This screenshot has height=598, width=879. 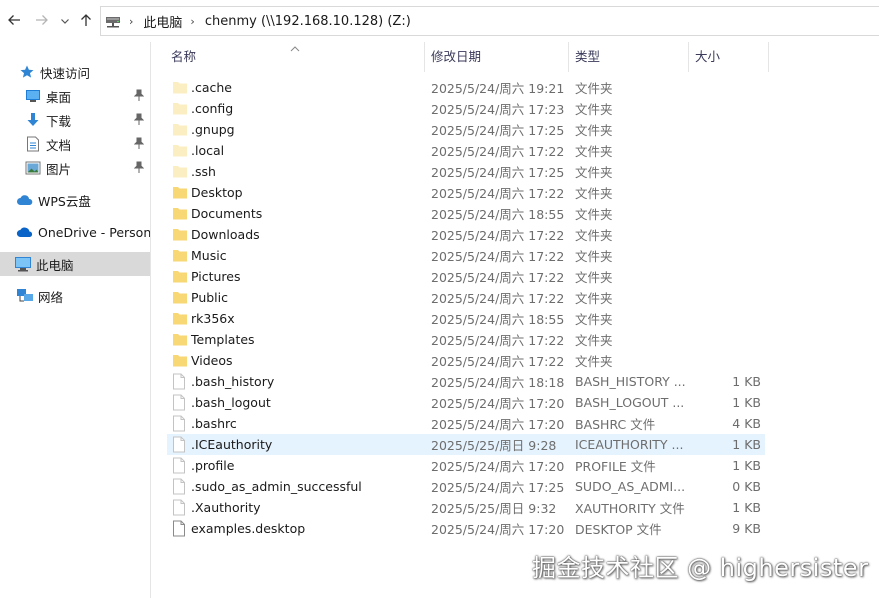 I want to click on picture-icon, so click(x=33, y=168).